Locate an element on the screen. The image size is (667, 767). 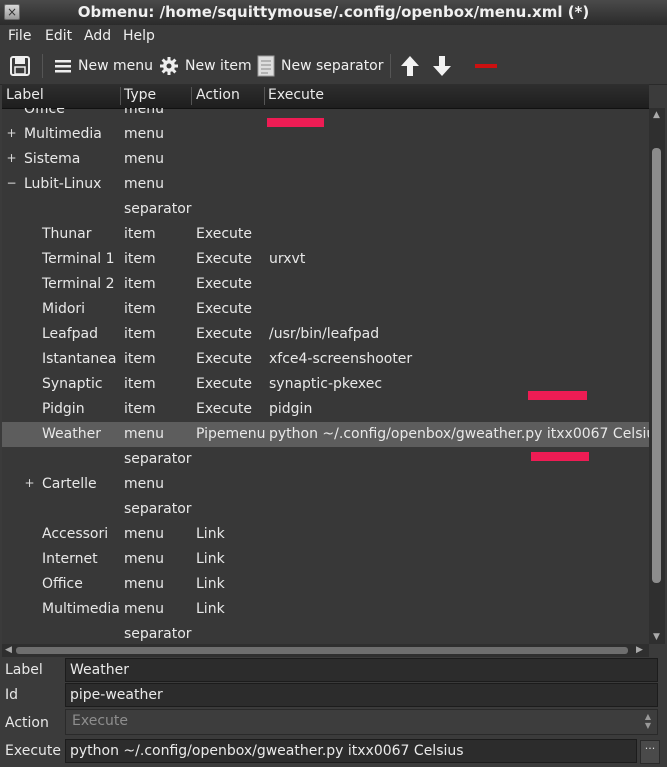
row-label: Lubit-Linux is located at coordinates (63, 184).